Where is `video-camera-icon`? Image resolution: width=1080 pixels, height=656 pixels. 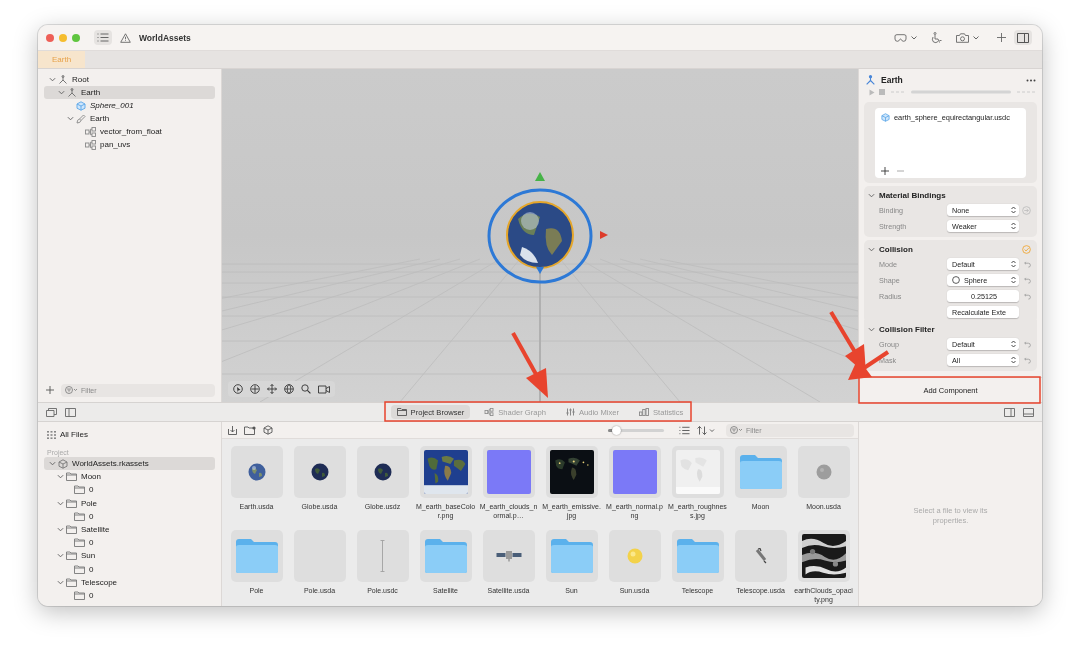
video-camera-icon is located at coordinates (324, 389).